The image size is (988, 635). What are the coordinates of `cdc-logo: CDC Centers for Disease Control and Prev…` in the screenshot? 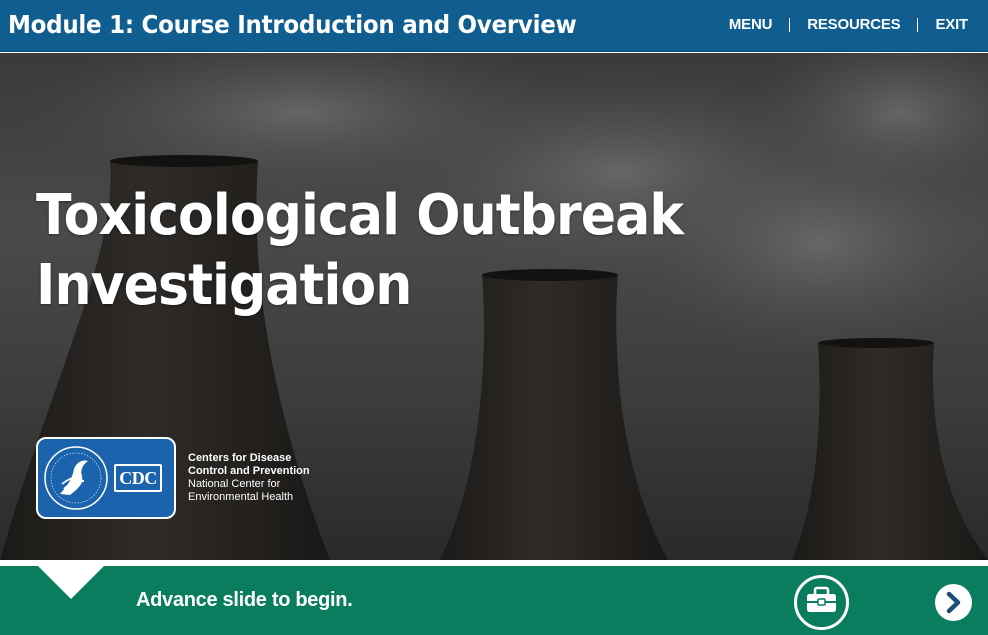 It's located at (173, 478).